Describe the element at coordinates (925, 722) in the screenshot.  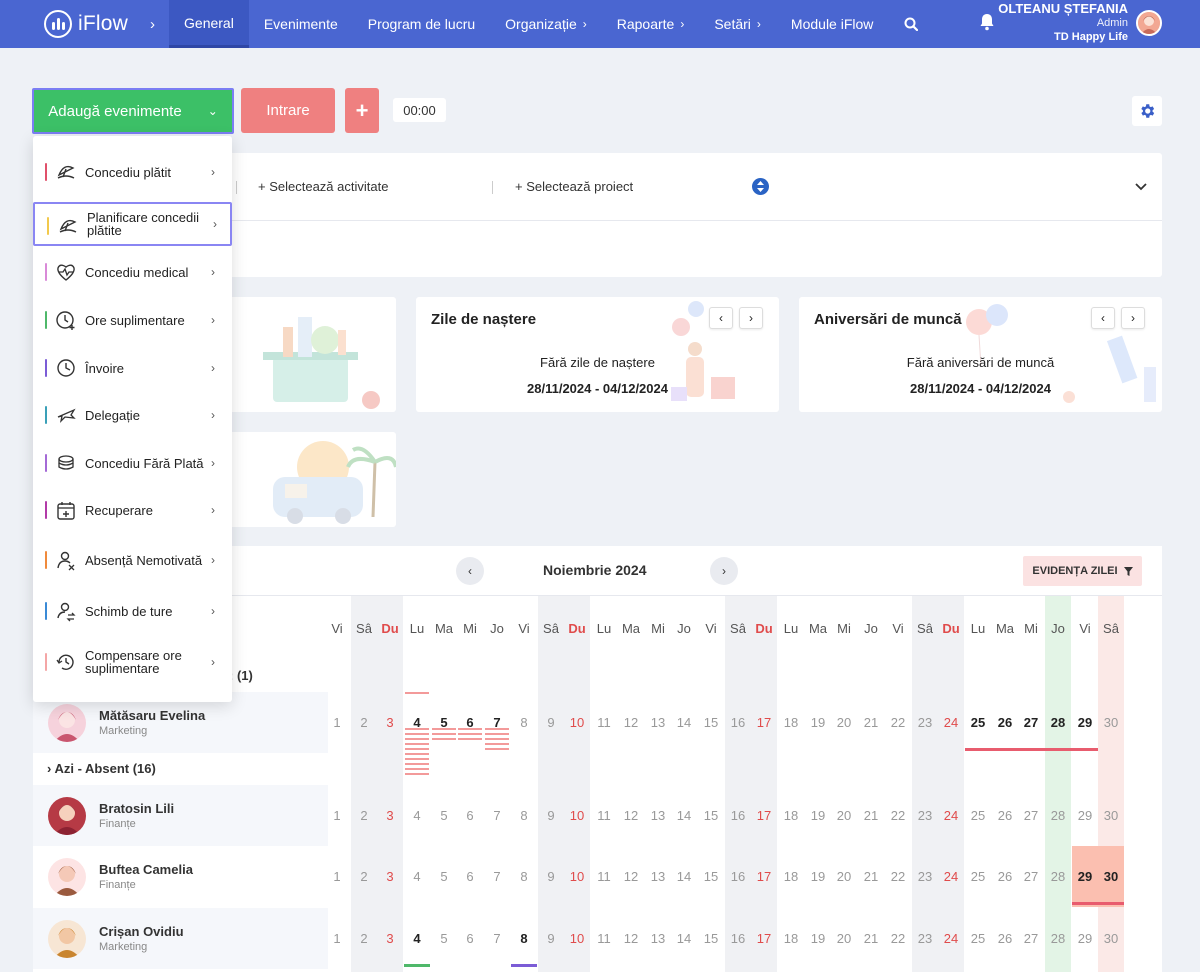
I see `day-cell: 23` at that location.